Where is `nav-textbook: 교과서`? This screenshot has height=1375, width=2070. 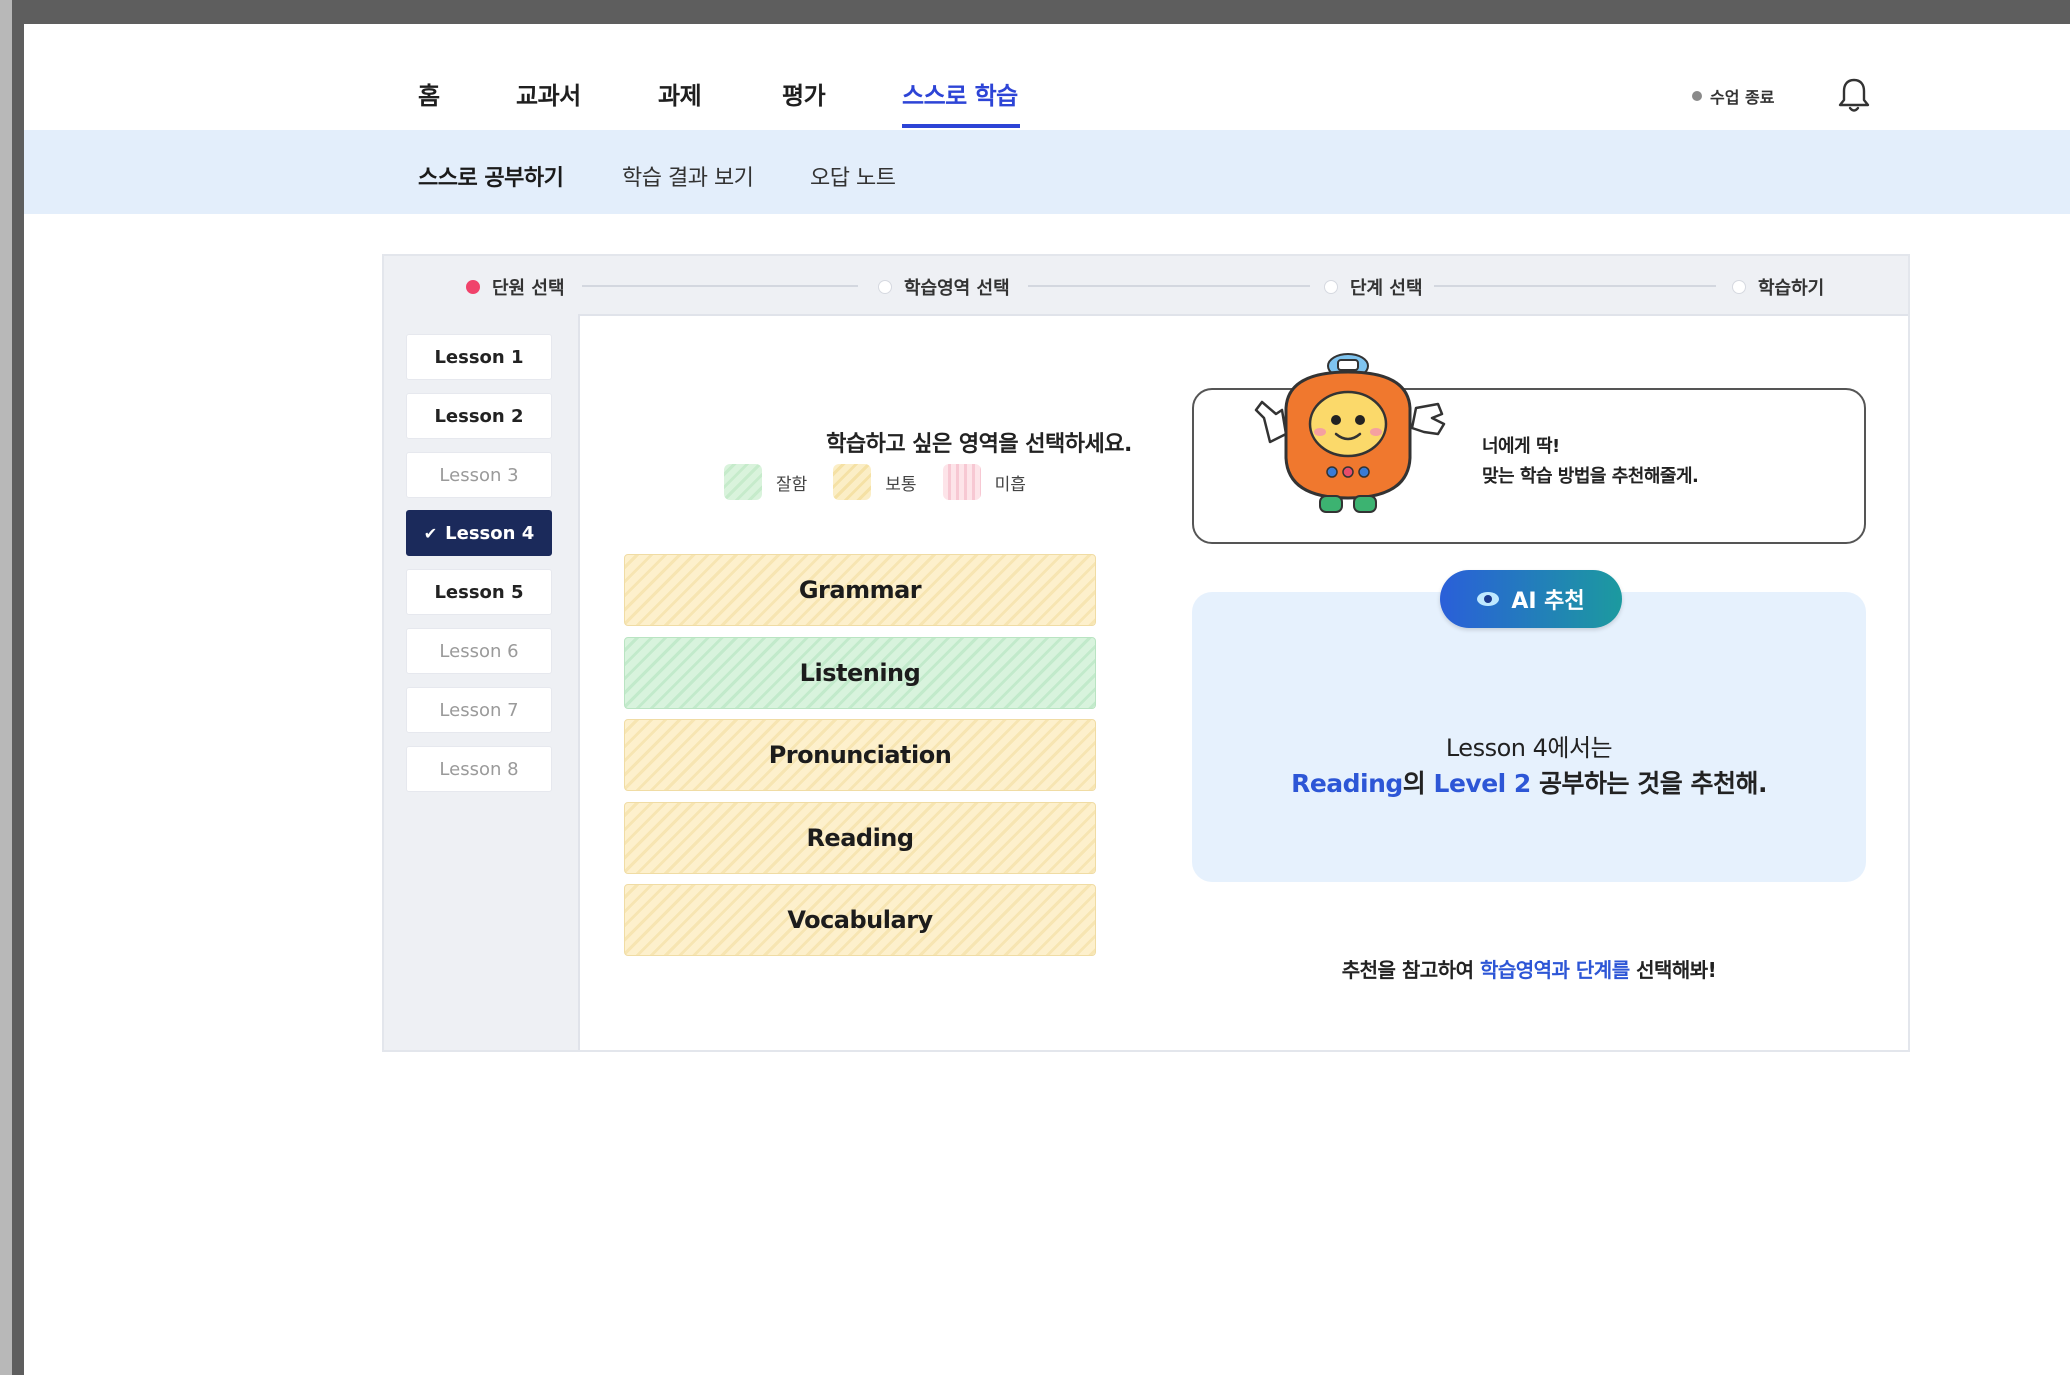 nav-textbook: 교과서 is located at coordinates (548, 93).